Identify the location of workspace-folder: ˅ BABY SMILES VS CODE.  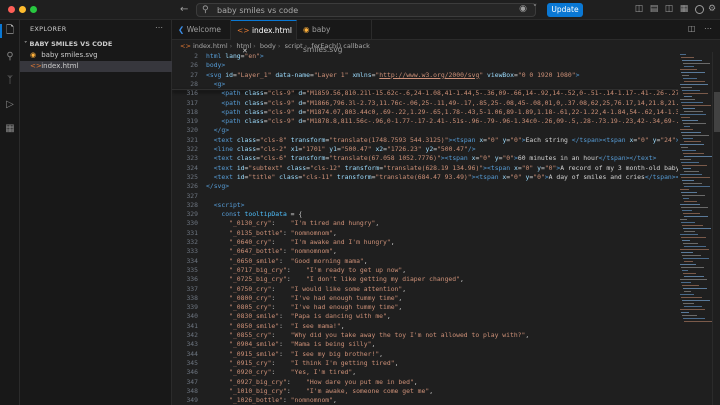
(96, 44).